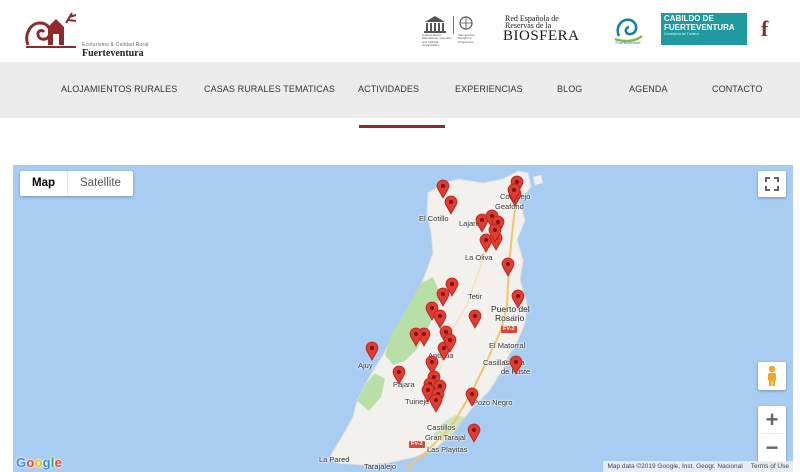 The image size is (800, 472). What do you see at coordinates (628, 42) in the screenshot?
I see `snail-logo-text: Fuerteventura` at bounding box center [628, 42].